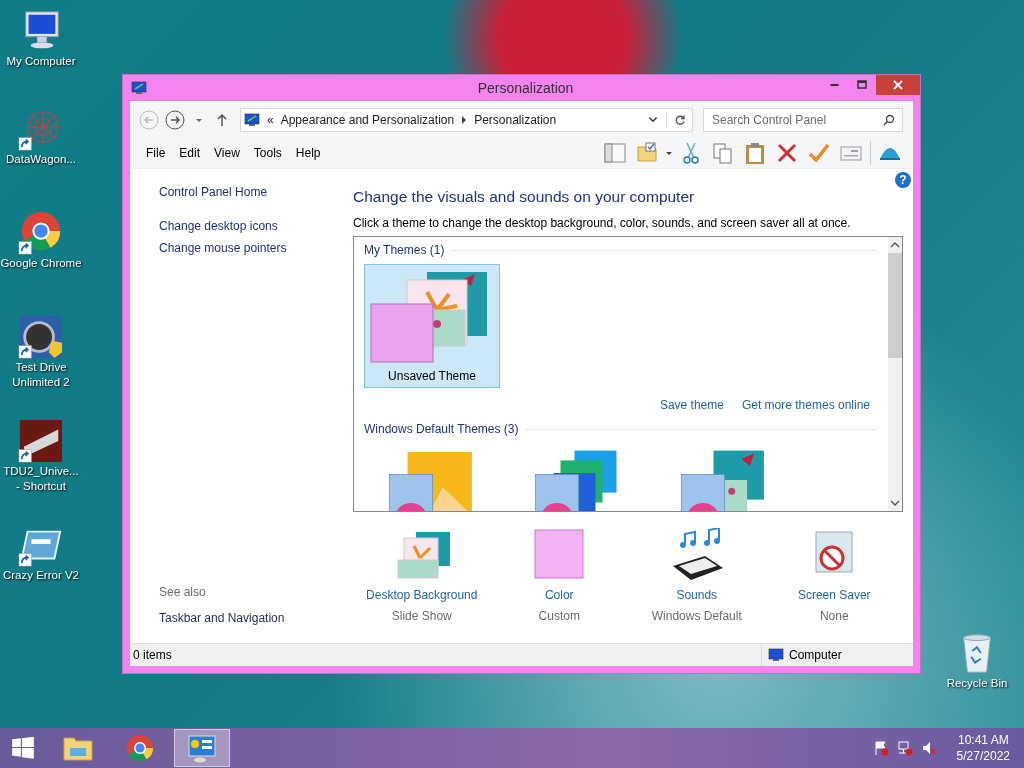 This screenshot has width=1024, height=768. I want to click on network-icon, so click(904, 748).